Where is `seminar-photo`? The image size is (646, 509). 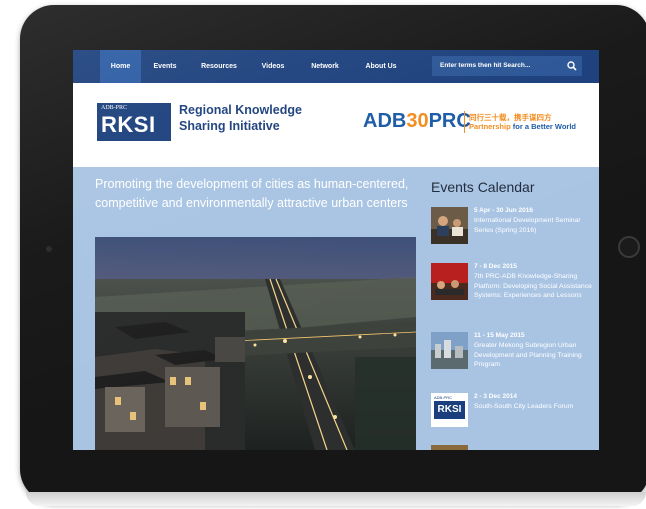 seminar-photo is located at coordinates (449, 225).